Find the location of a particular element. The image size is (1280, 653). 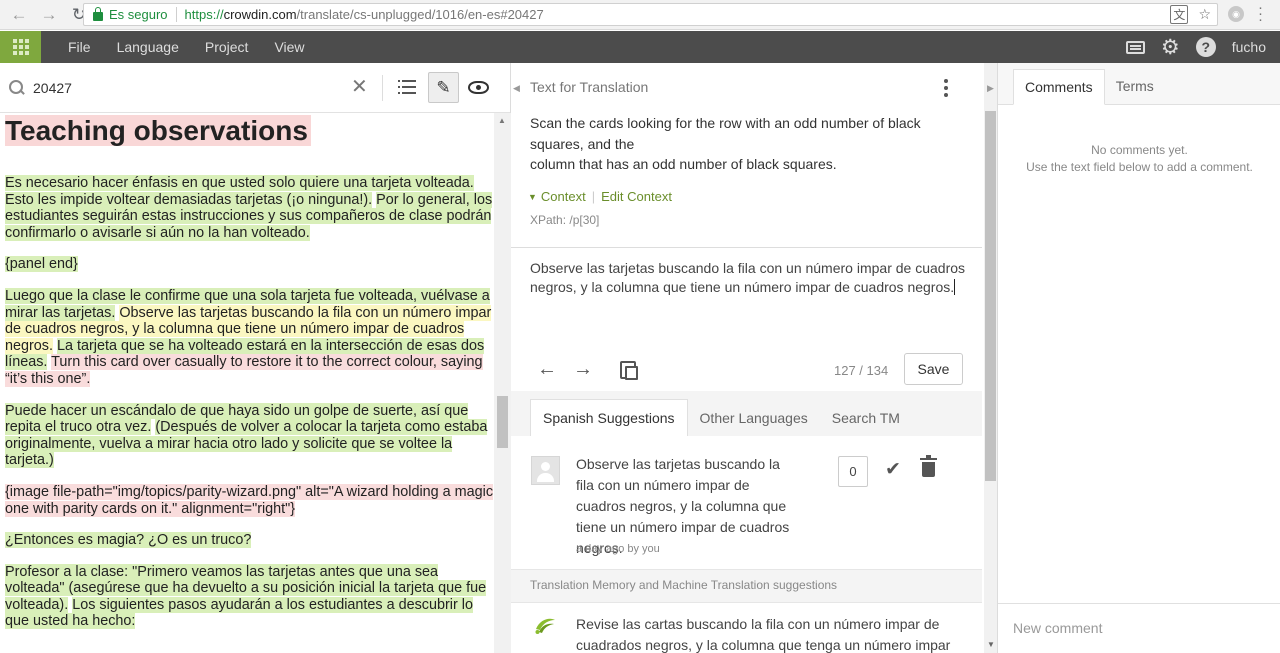

context-row: ▼ Context | Edit Context is located at coordinates (600, 196).